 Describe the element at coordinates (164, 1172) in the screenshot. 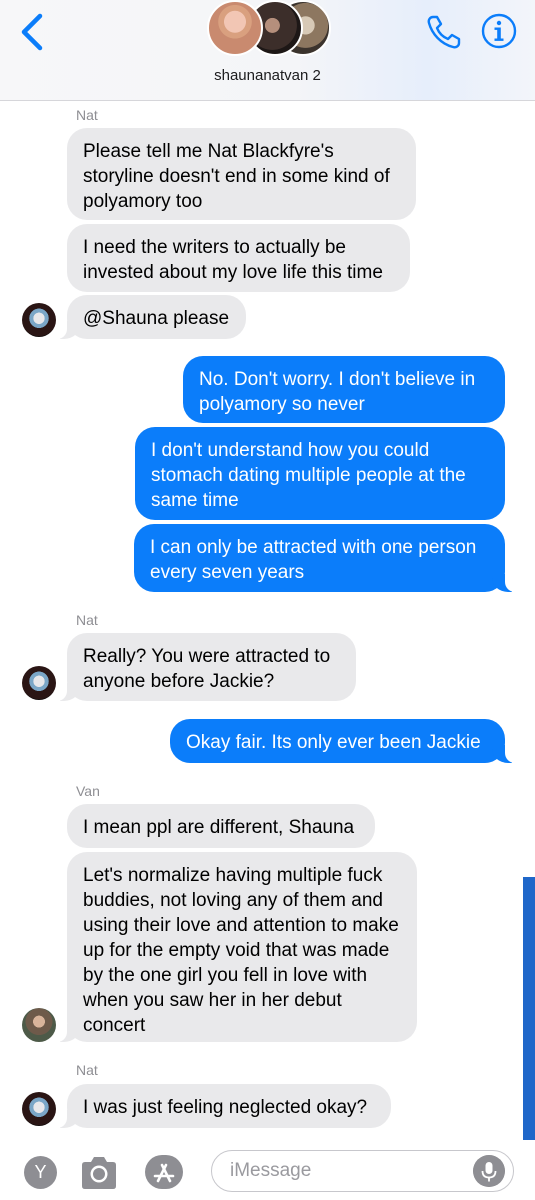

I see `app-store-icon` at that location.